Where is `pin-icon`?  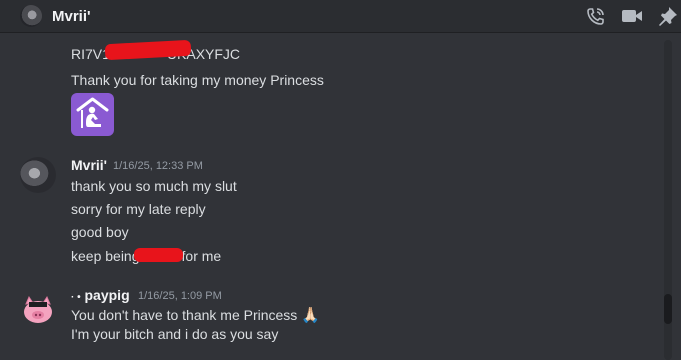 pin-icon is located at coordinates (668, 16).